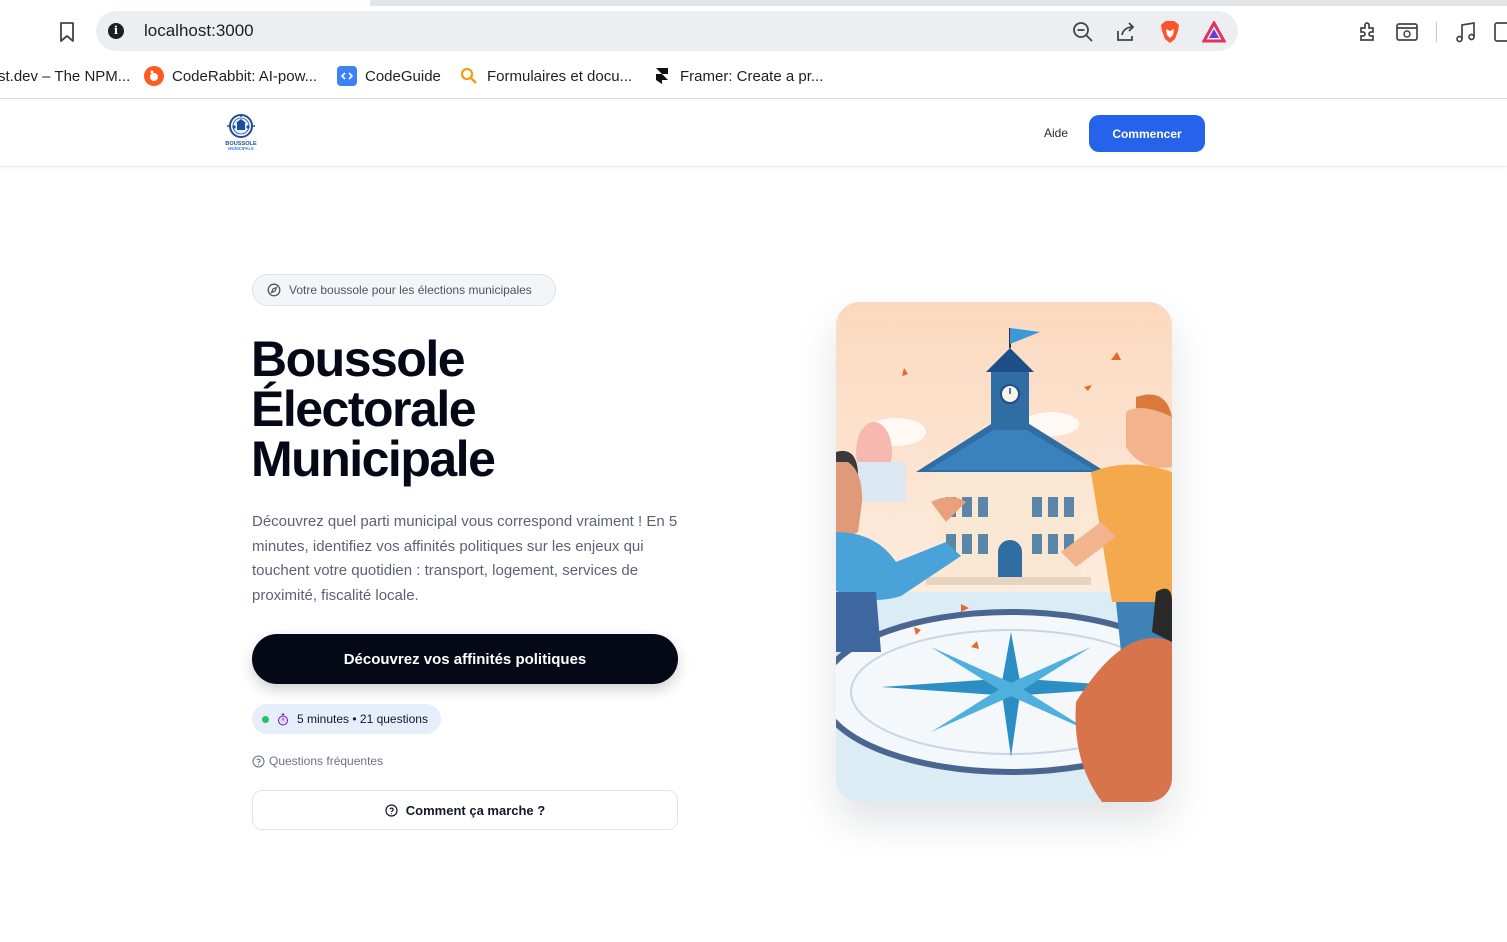 The image size is (1507, 942). What do you see at coordinates (283, 719) in the screenshot?
I see `stopwatch-icon` at bounding box center [283, 719].